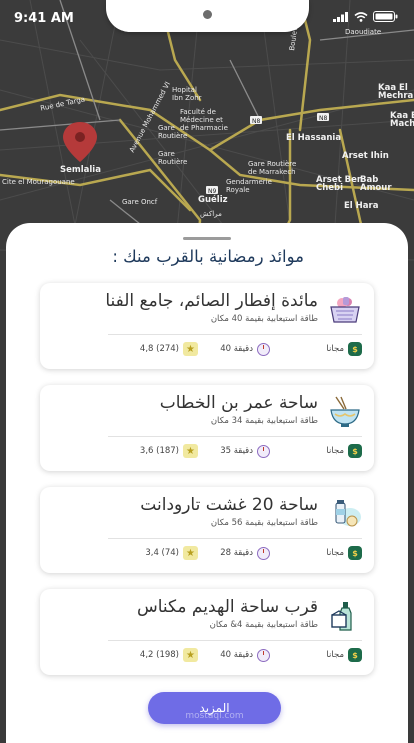  I want to click on table-capacity: طاقة استيعابية بقيمة 56 مكان, so click(264, 523).